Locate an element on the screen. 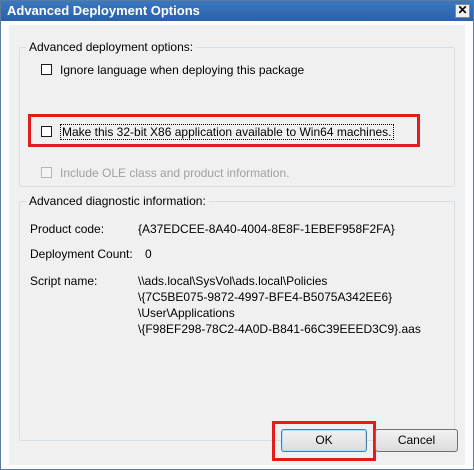 This screenshot has height=470, width=474. diagnostic-info-legend: Advanced diagnostic information: is located at coordinates (117, 201).